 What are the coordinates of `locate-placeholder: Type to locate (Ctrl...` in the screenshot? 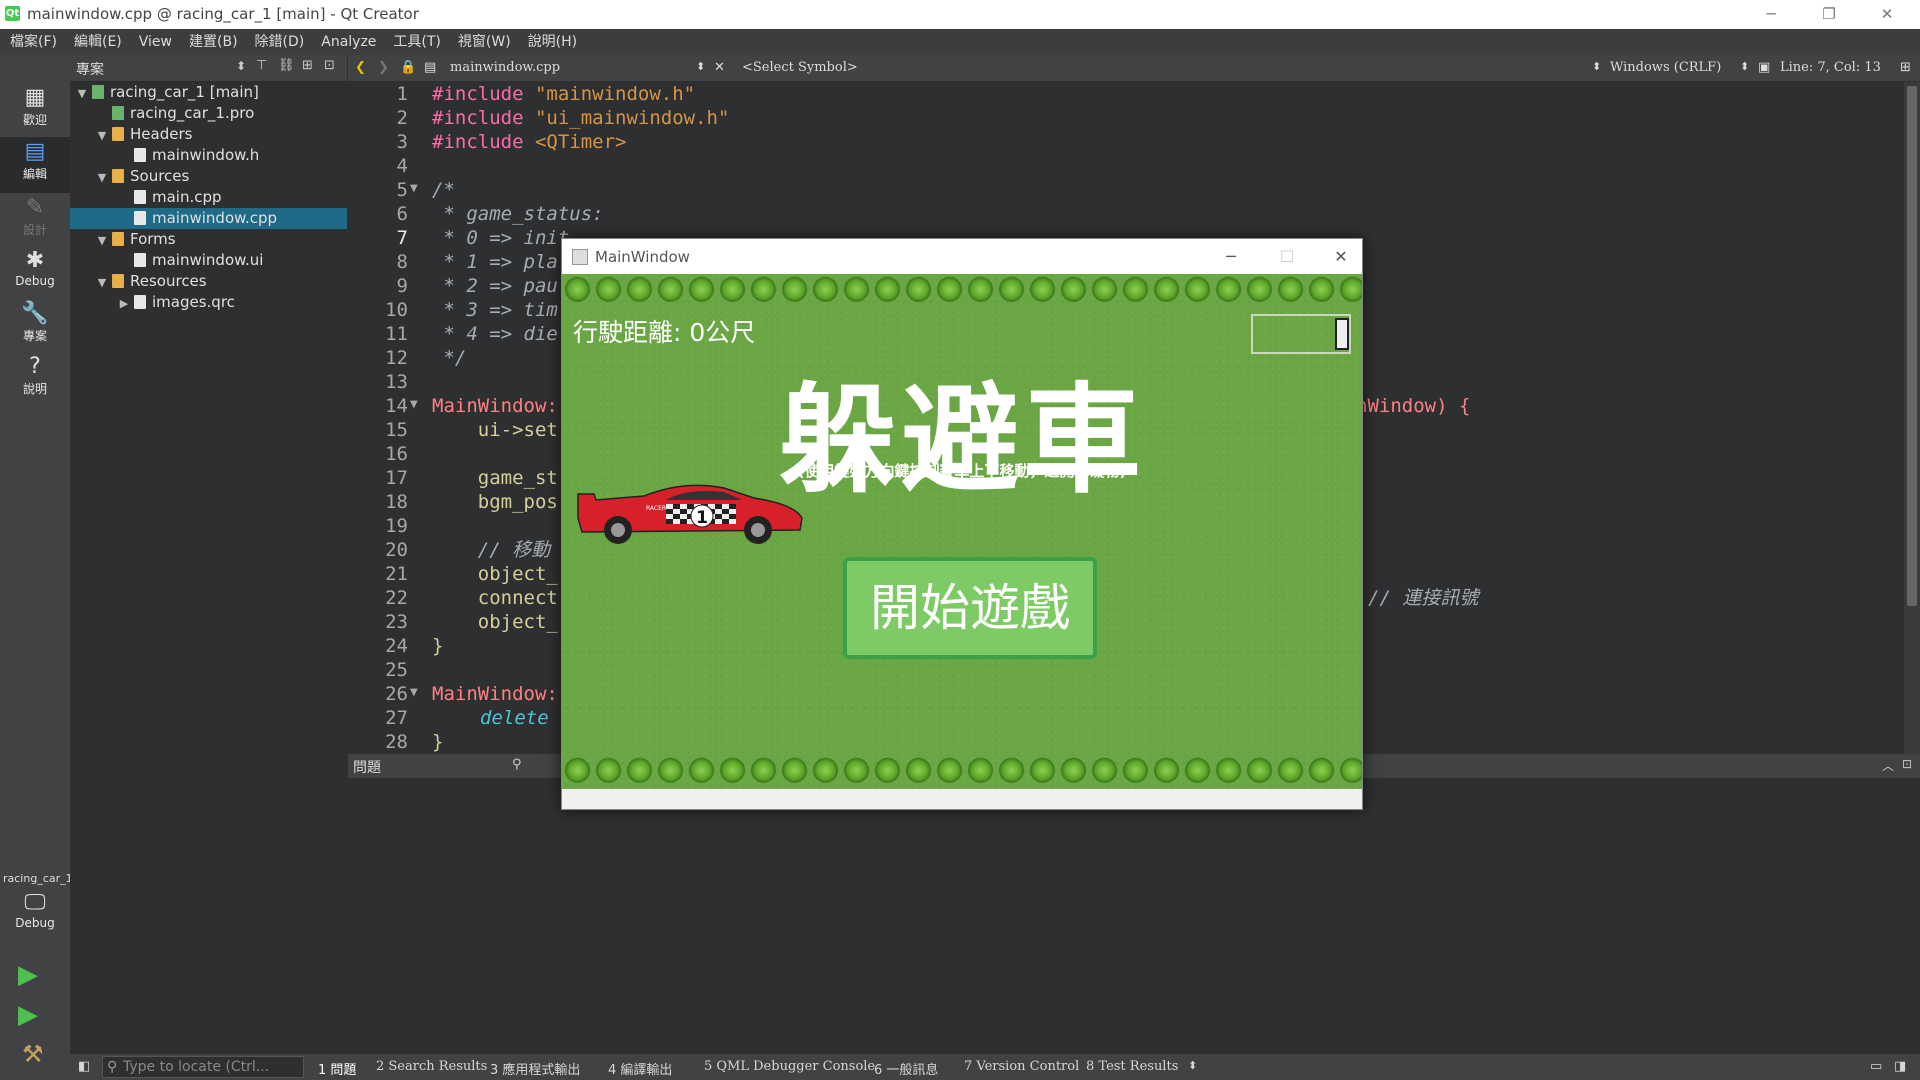 It's located at (196, 1067).